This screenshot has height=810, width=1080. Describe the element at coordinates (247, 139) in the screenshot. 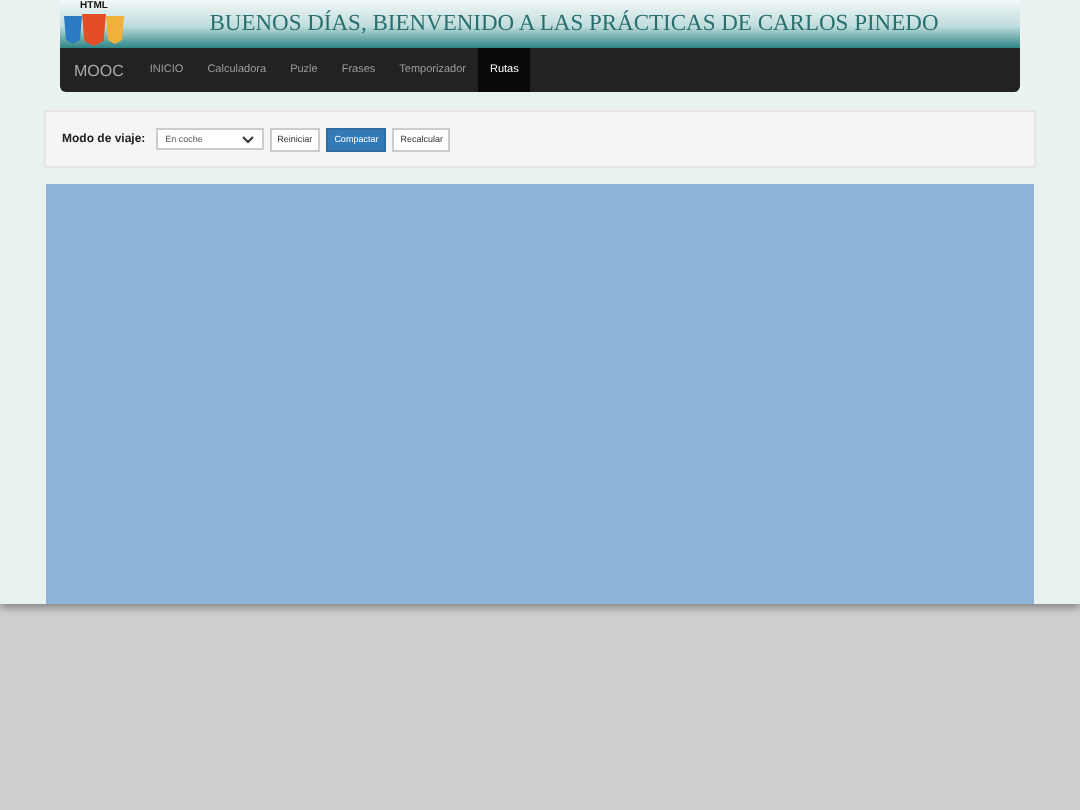

I see `caret-icon` at that location.